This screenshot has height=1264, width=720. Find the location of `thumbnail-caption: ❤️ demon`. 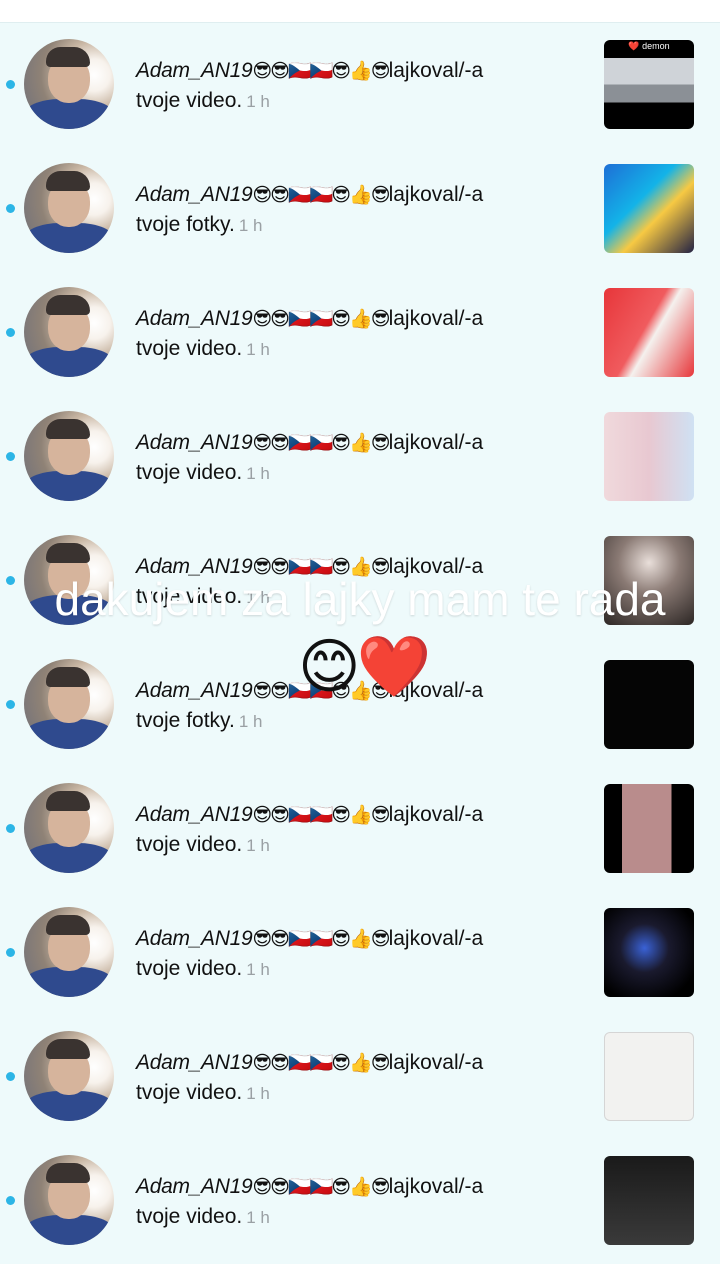

thumbnail-caption: ❤️ demon is located at coordinates (649, 46).